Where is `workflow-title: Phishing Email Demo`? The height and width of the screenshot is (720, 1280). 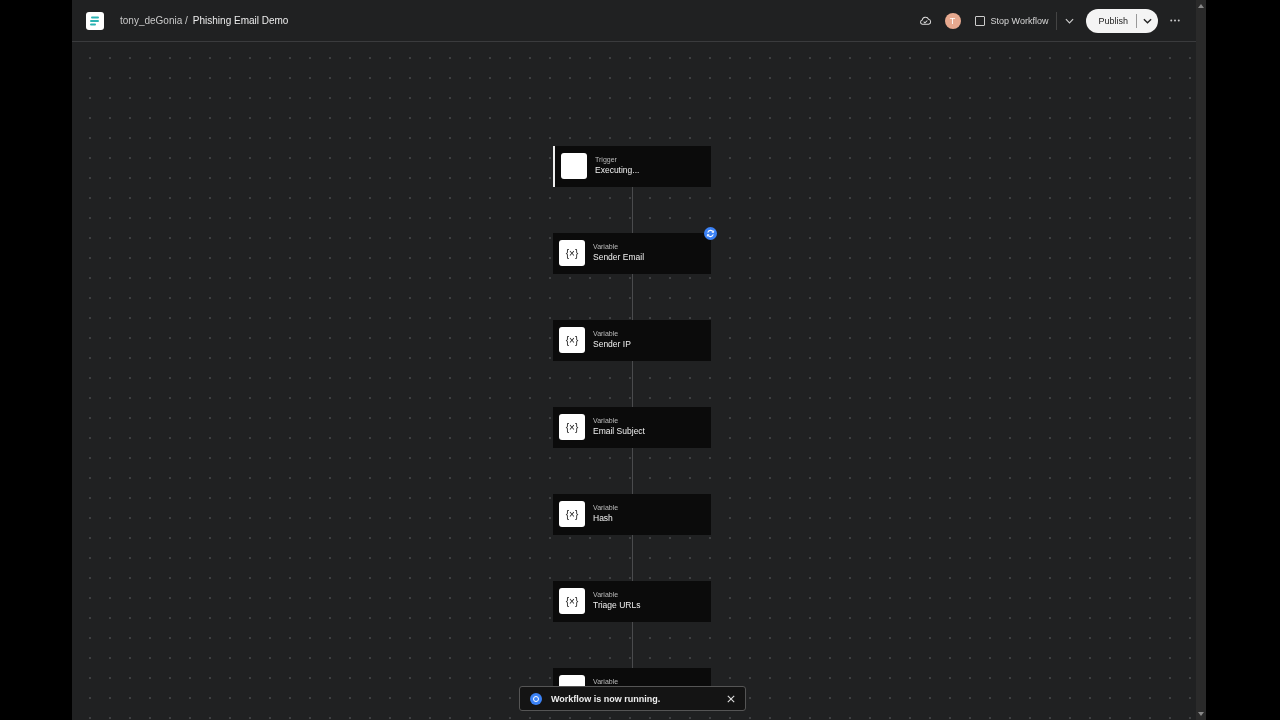
workflow-title: Phishing Email Demo is located at coordinates (240, 20).